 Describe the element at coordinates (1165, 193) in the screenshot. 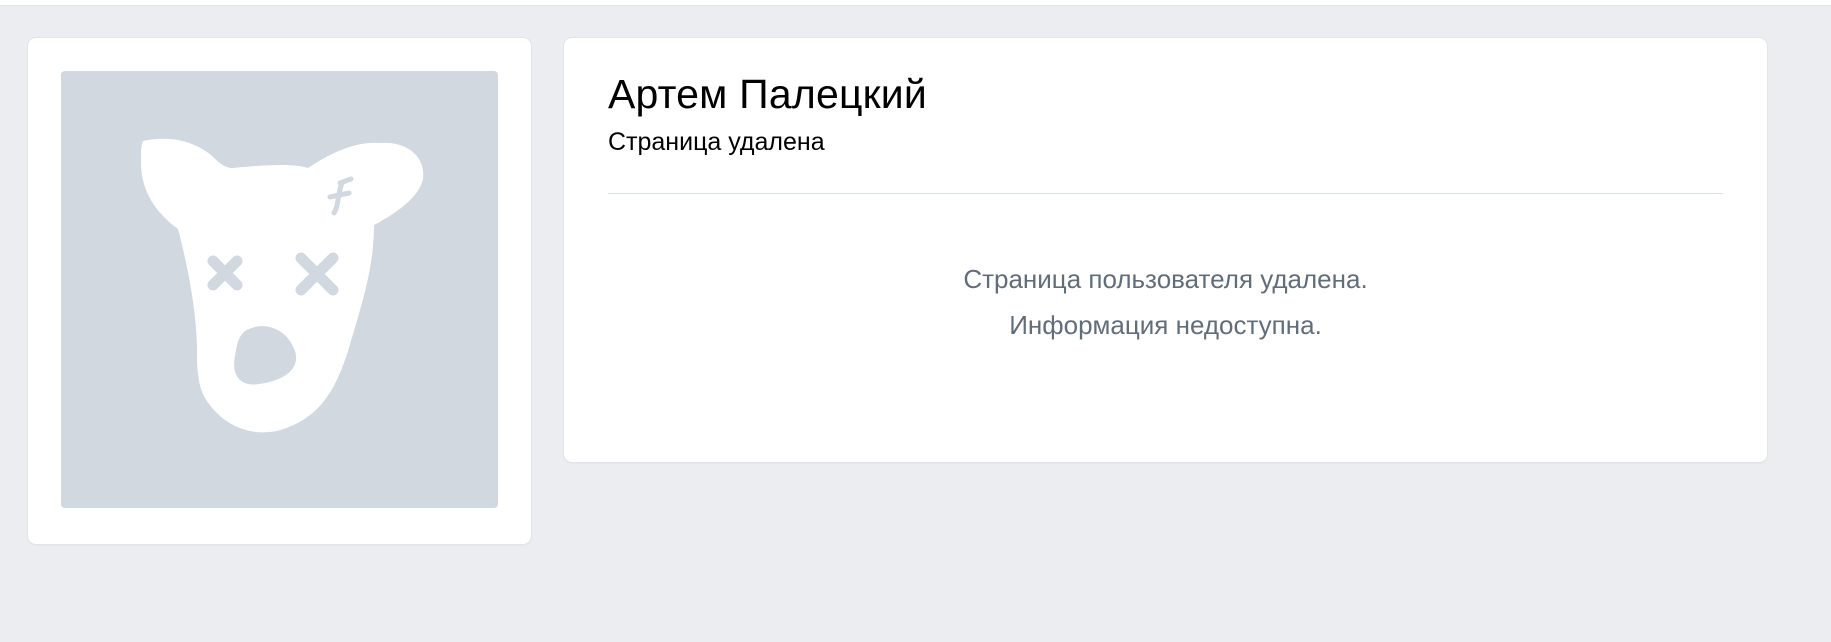

I see `divider` at that location.